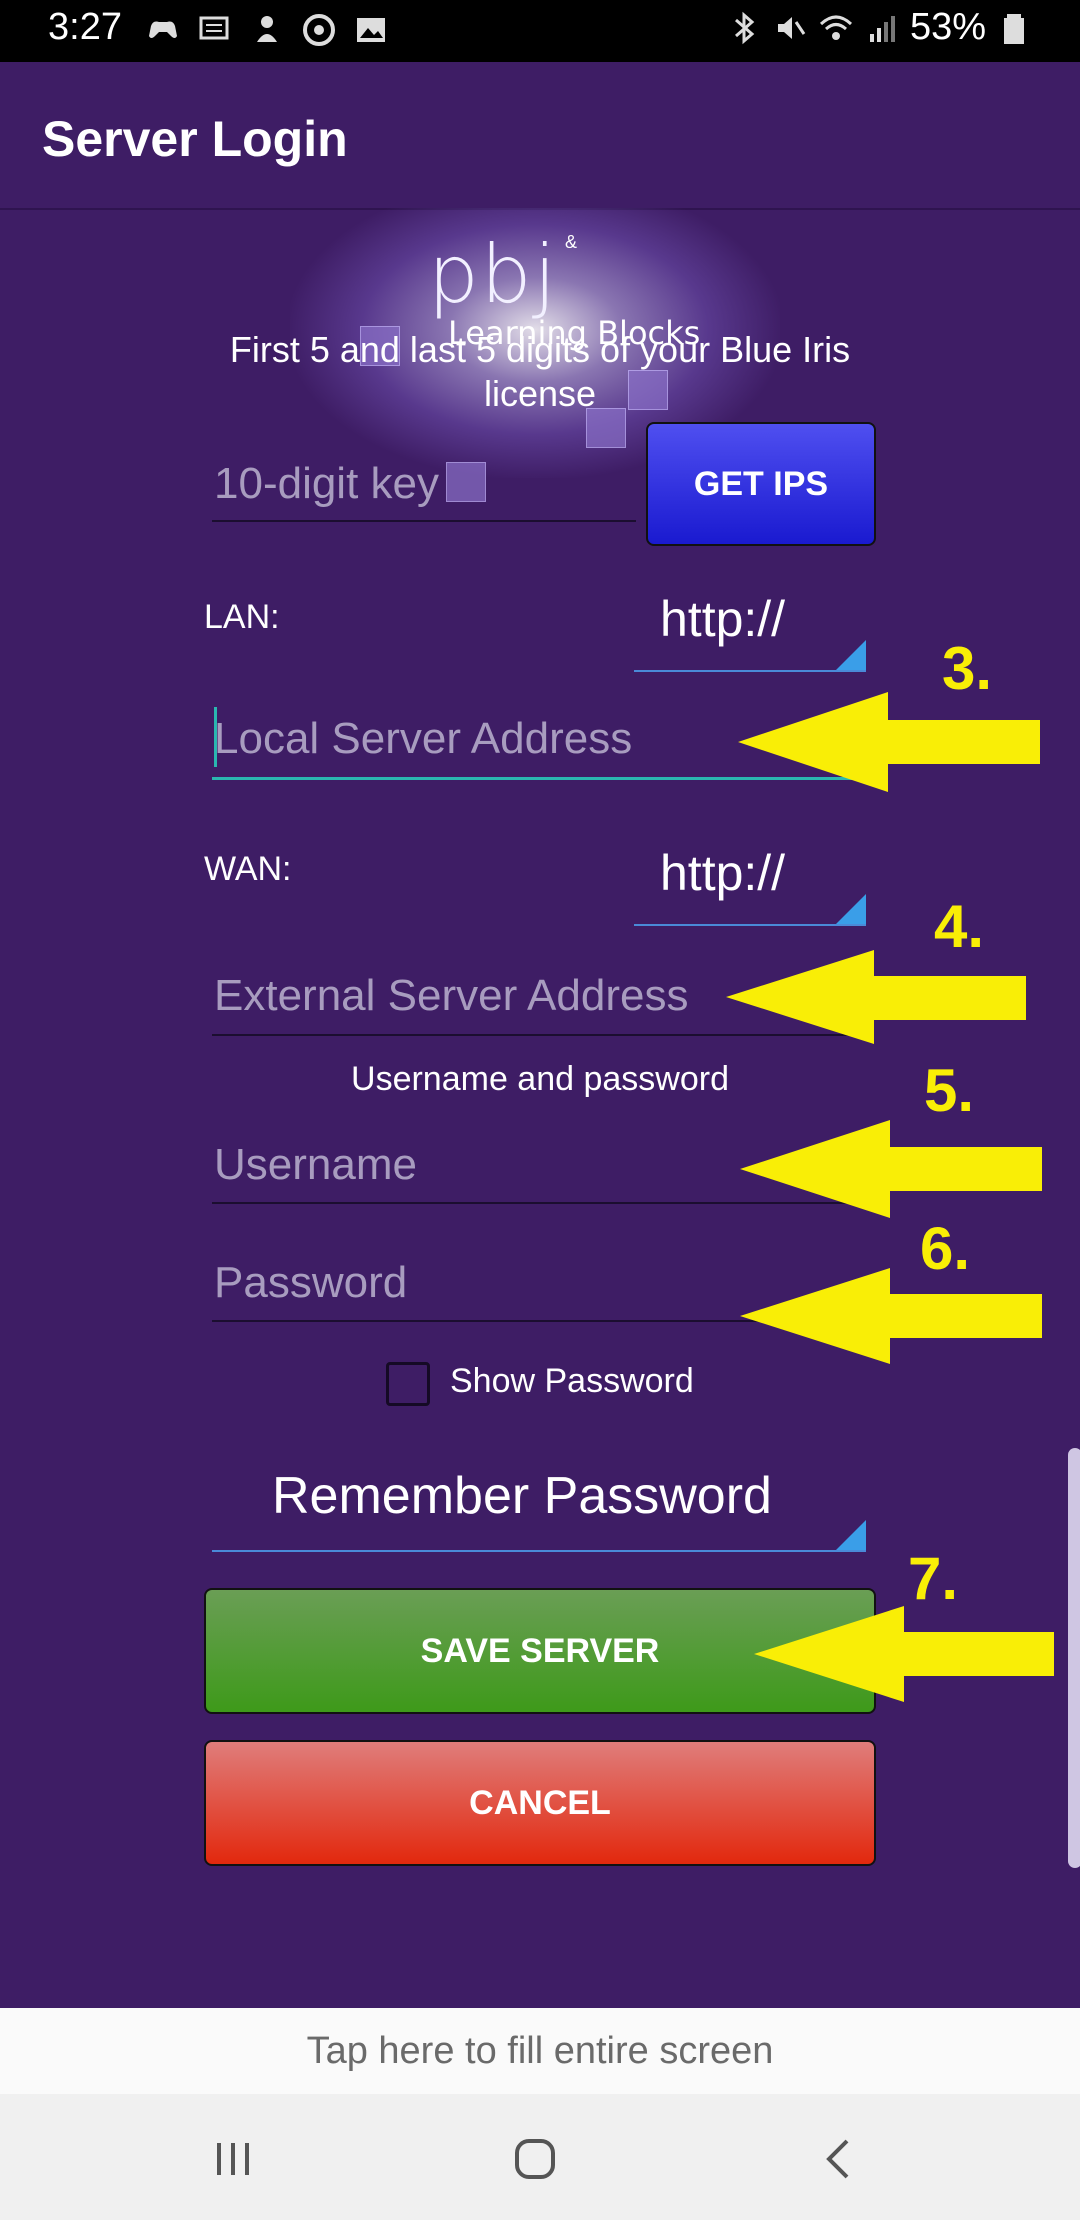  What do you see at coordinates (540, 1079) in the screenshot?
I see `credentials-section-label: Username and password` at bounding box center [540, 1079].